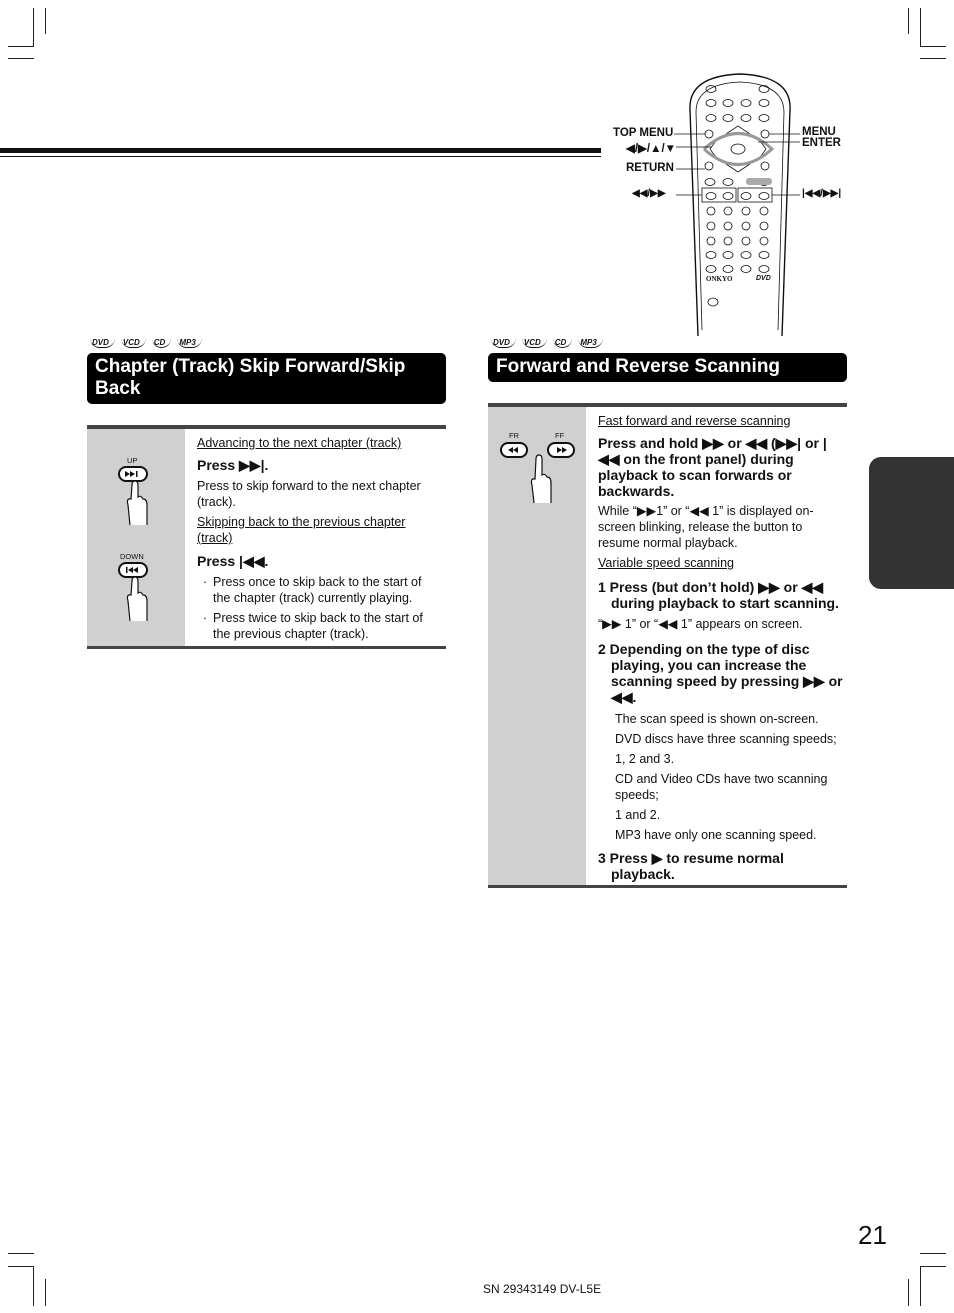 The height and width of the screenshot is (1313, 954). Describe the element at coordinates (266, 378) in the screenshot. I see `section-title-chapter-skip: Chapter (Track) Skip Forward/Skip Back` at that location.